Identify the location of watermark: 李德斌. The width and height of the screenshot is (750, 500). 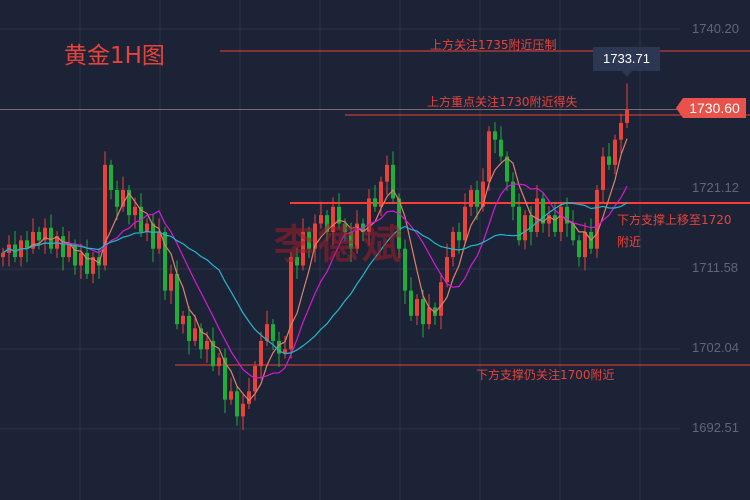
(340, 245).